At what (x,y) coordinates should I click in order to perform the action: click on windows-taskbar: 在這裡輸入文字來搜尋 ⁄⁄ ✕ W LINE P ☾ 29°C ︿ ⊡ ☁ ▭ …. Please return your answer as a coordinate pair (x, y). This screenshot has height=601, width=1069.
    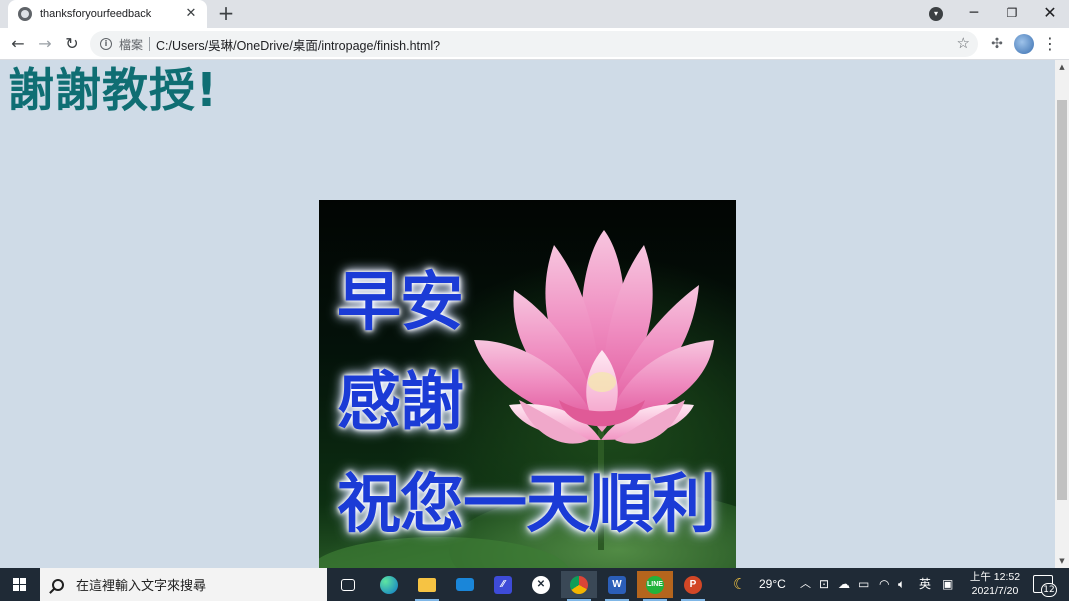
    Looking at the image, I should click on (534, 584).